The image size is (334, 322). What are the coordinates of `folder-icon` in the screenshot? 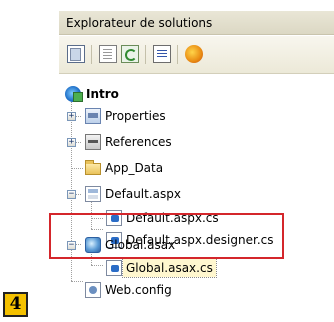 It's located at (93, 167).